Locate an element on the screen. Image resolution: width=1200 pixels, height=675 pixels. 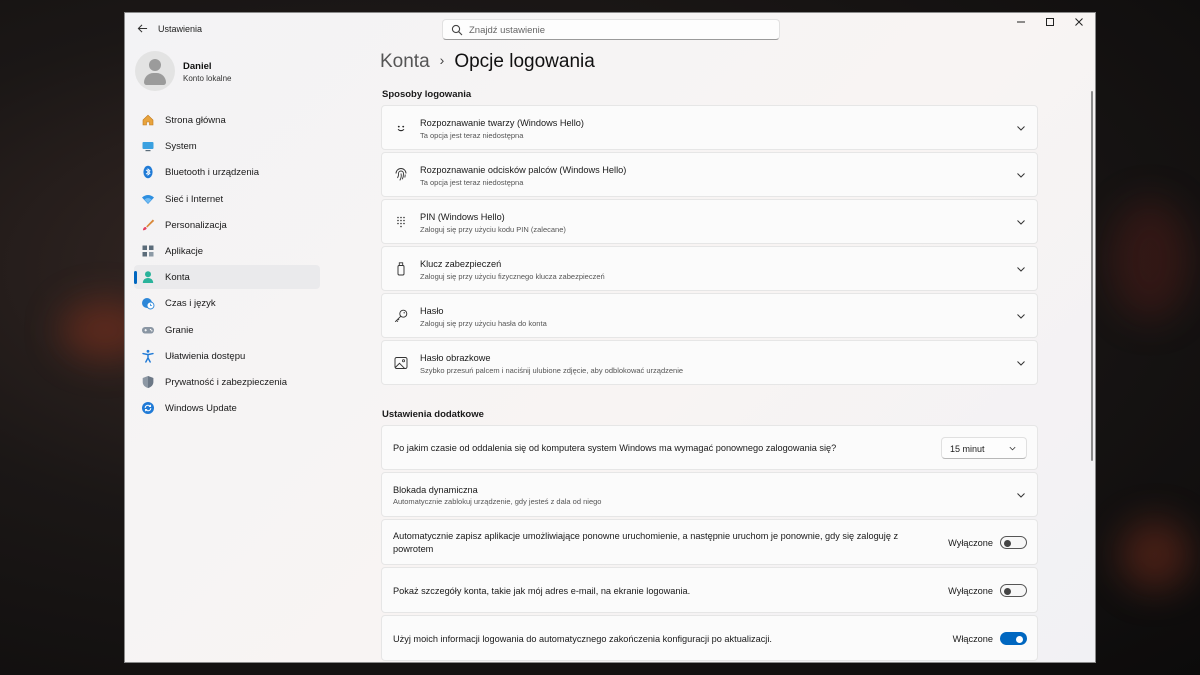
search-box: Znajdź ustawienie is located at coordinates (611, 29).